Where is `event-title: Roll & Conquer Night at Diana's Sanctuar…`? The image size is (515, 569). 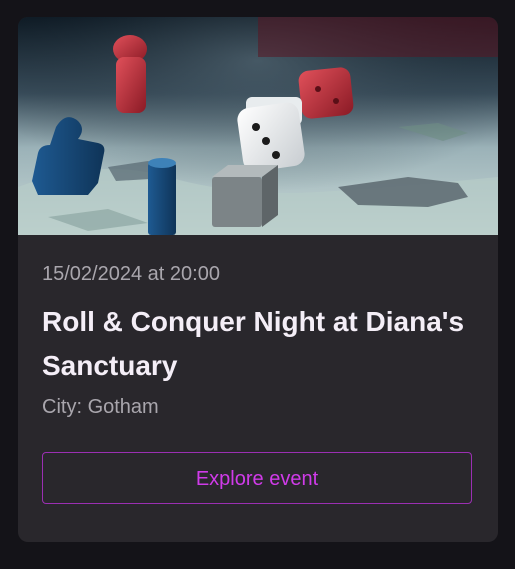 event-title: Roll & Conquer Night at Diana's Sanctuar… is located at coordinates (253, 343).